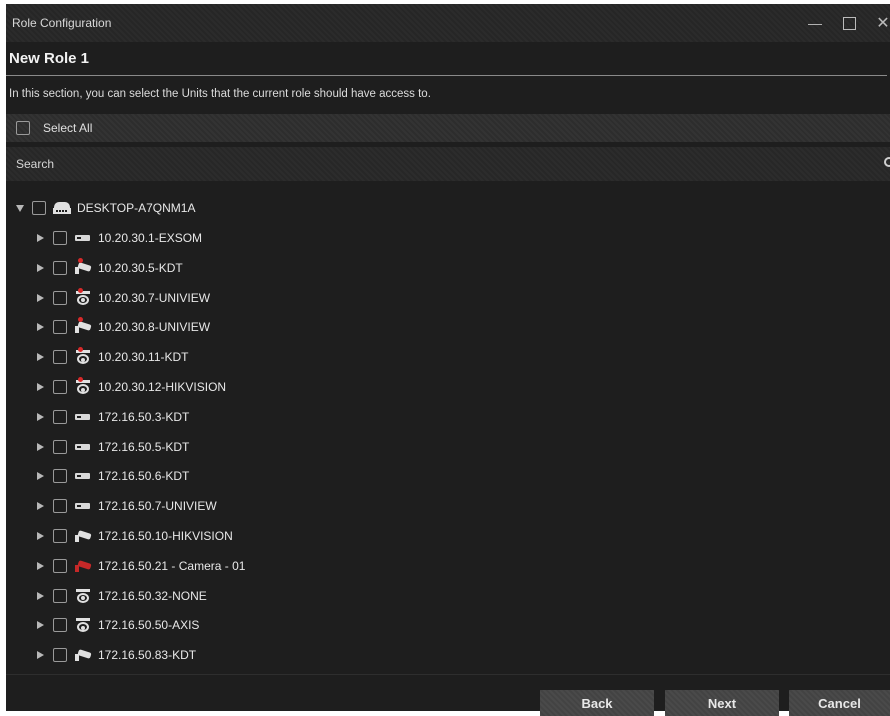 Image resolution: width=890 pixels, height=716 pixels. Describe the element at coordinates (165, 536) in the screenshot. I see `tree-item-label: 172.16.50.10-HIKVISION` at that location.